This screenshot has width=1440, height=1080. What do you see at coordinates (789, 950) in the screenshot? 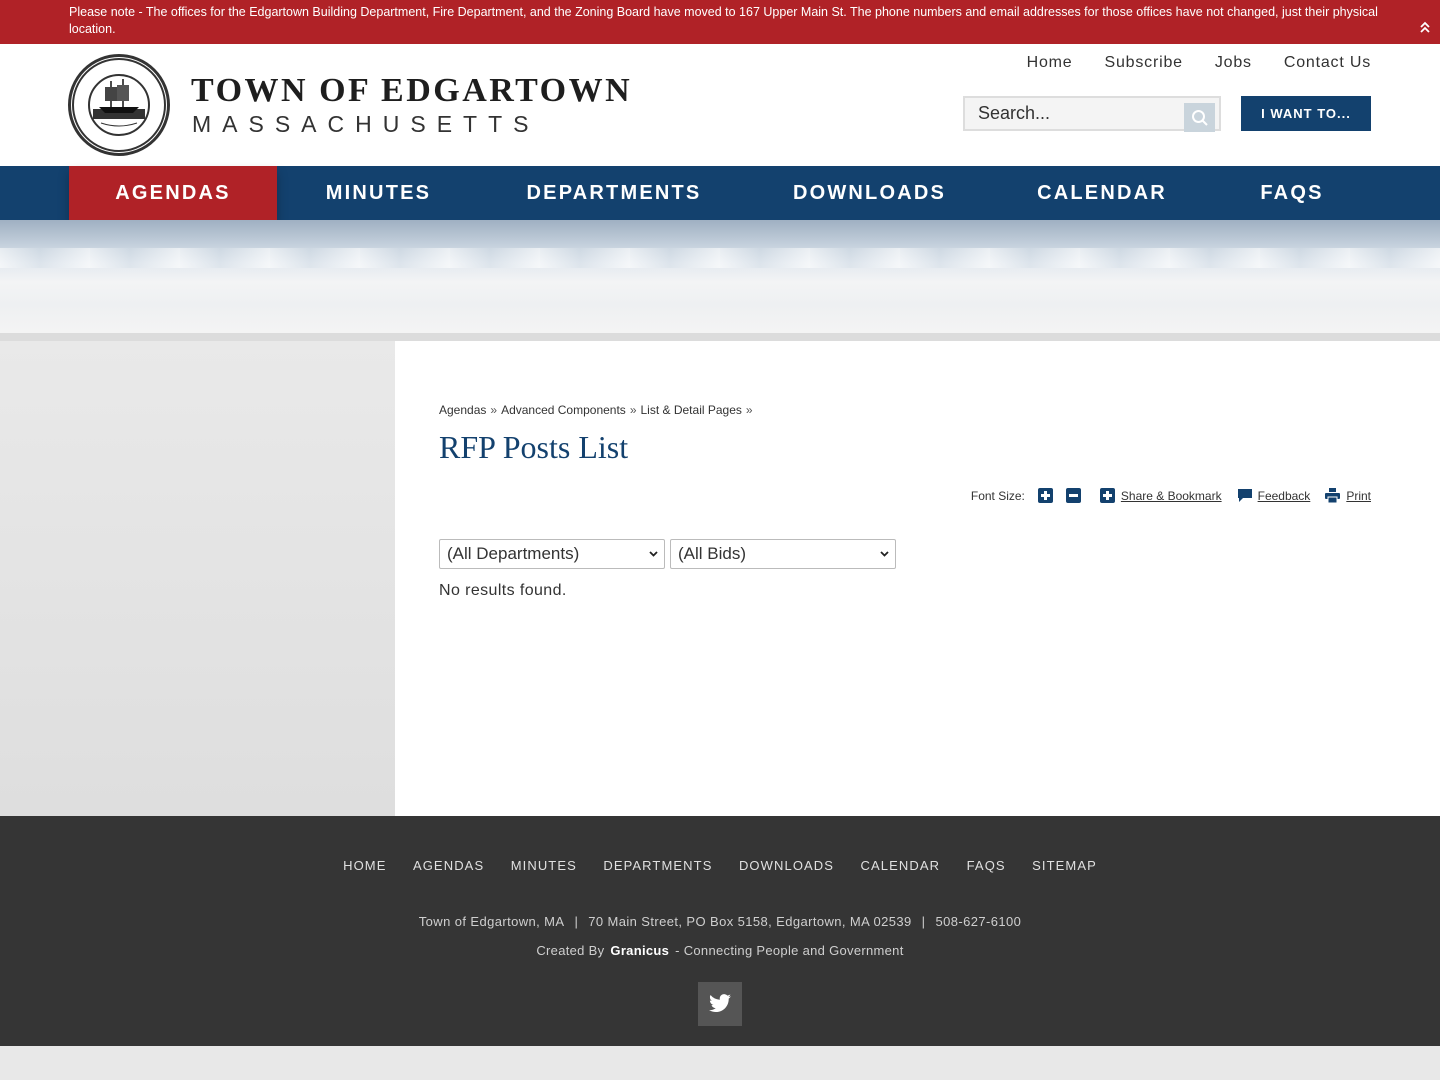
I see `credit-suffix: - Connecting People and Government` at bounding box center [789, 950].